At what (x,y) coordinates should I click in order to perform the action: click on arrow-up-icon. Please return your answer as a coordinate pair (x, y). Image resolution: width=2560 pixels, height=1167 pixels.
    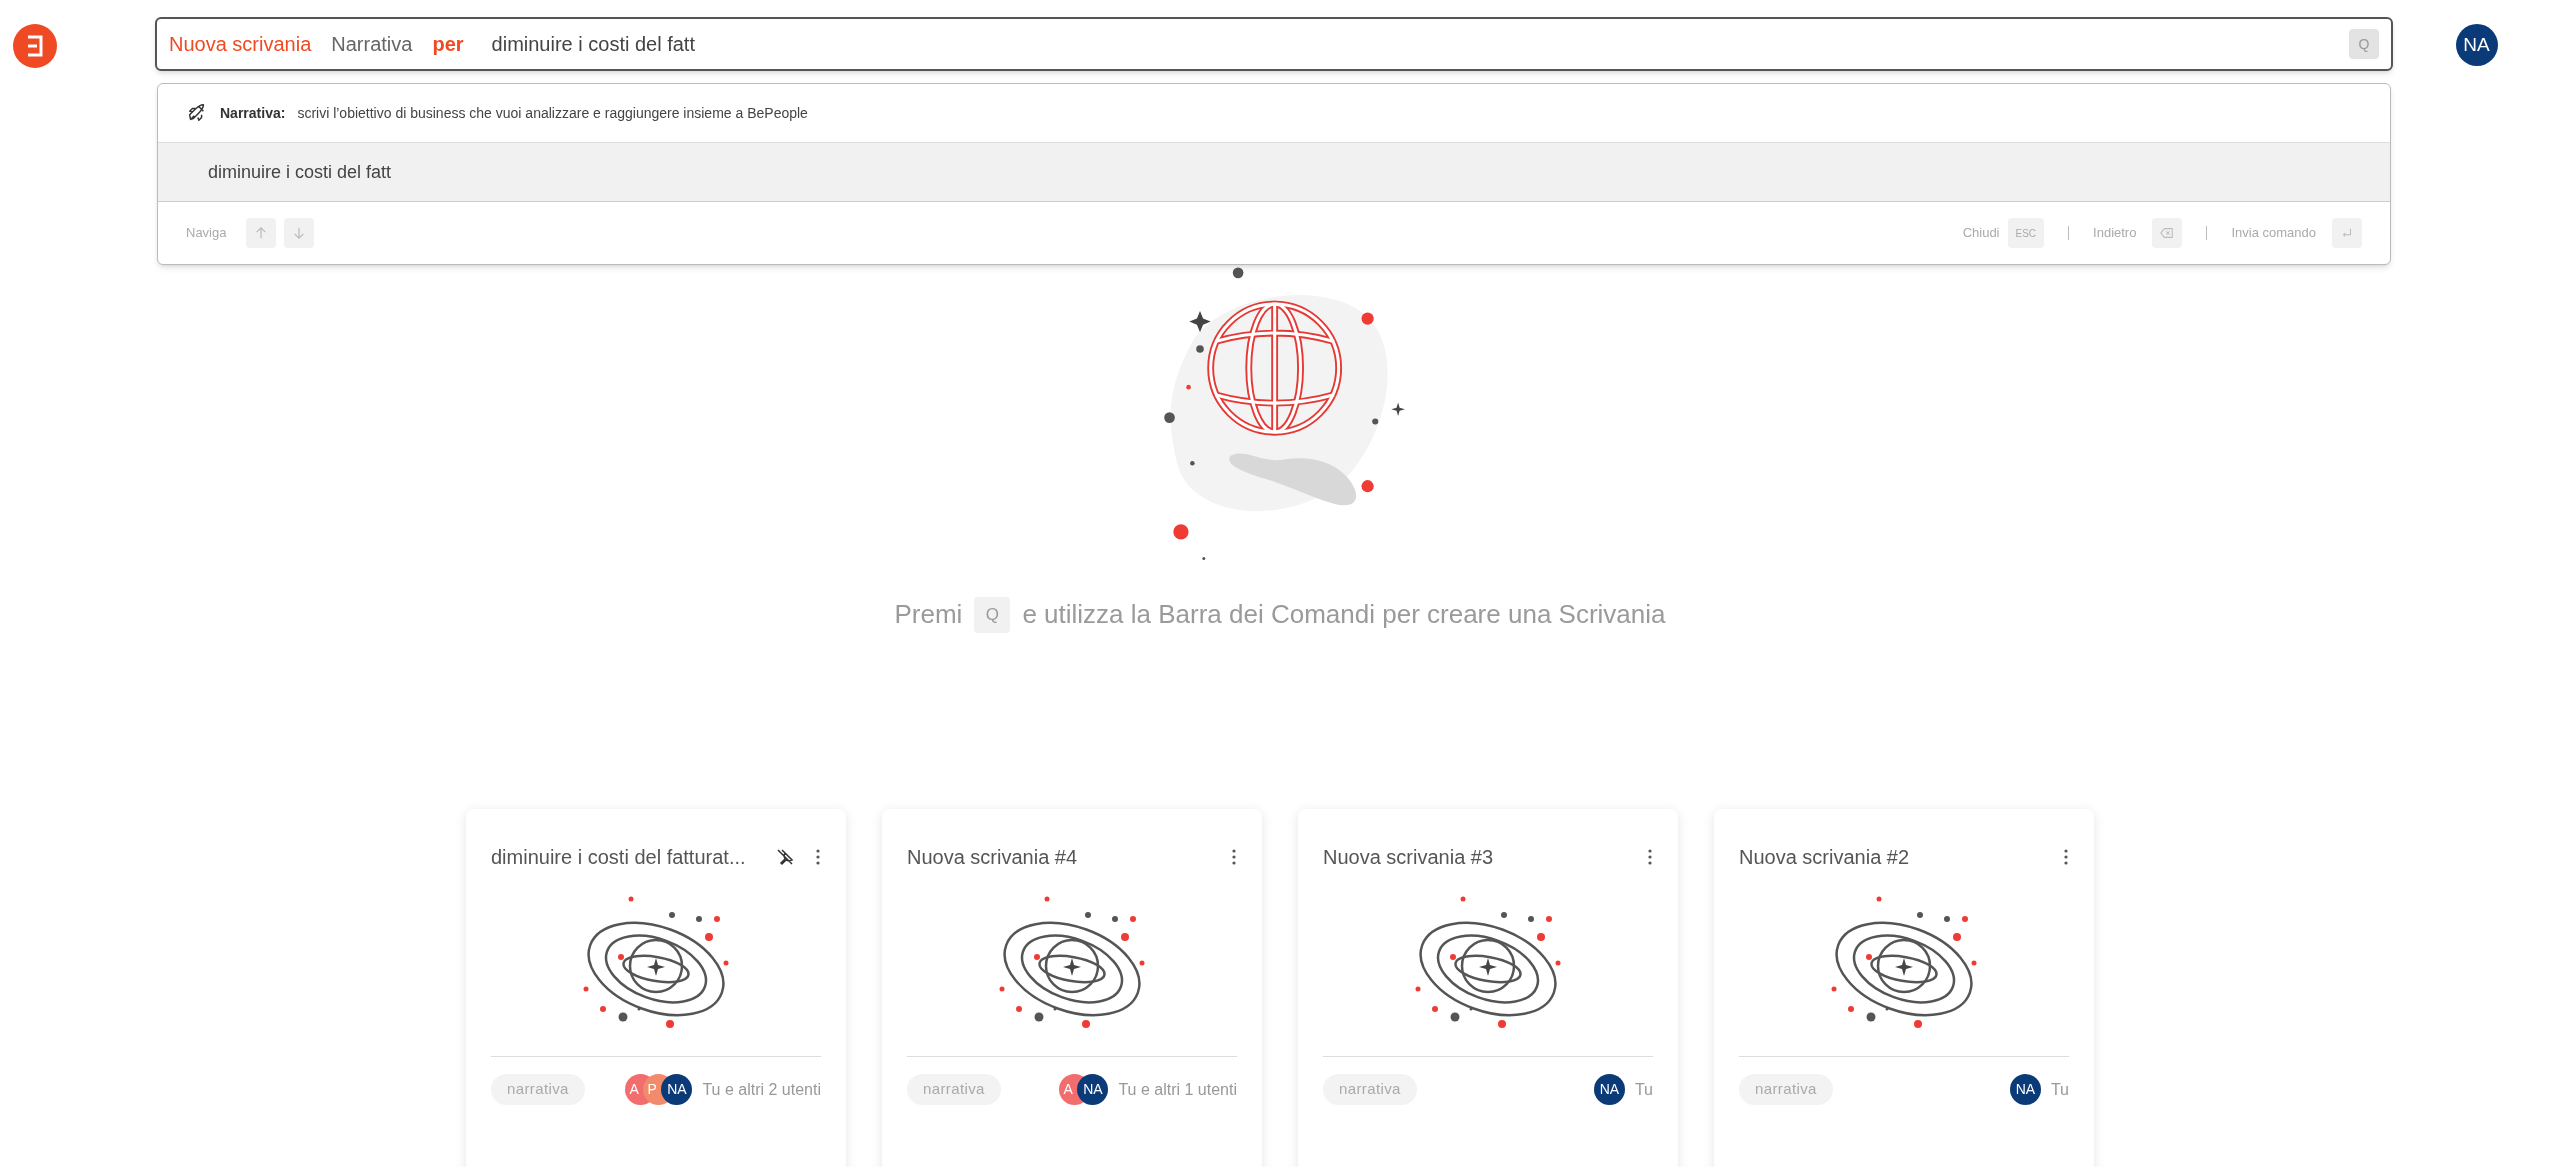
    Looking at the image, I should click on (261, 233).